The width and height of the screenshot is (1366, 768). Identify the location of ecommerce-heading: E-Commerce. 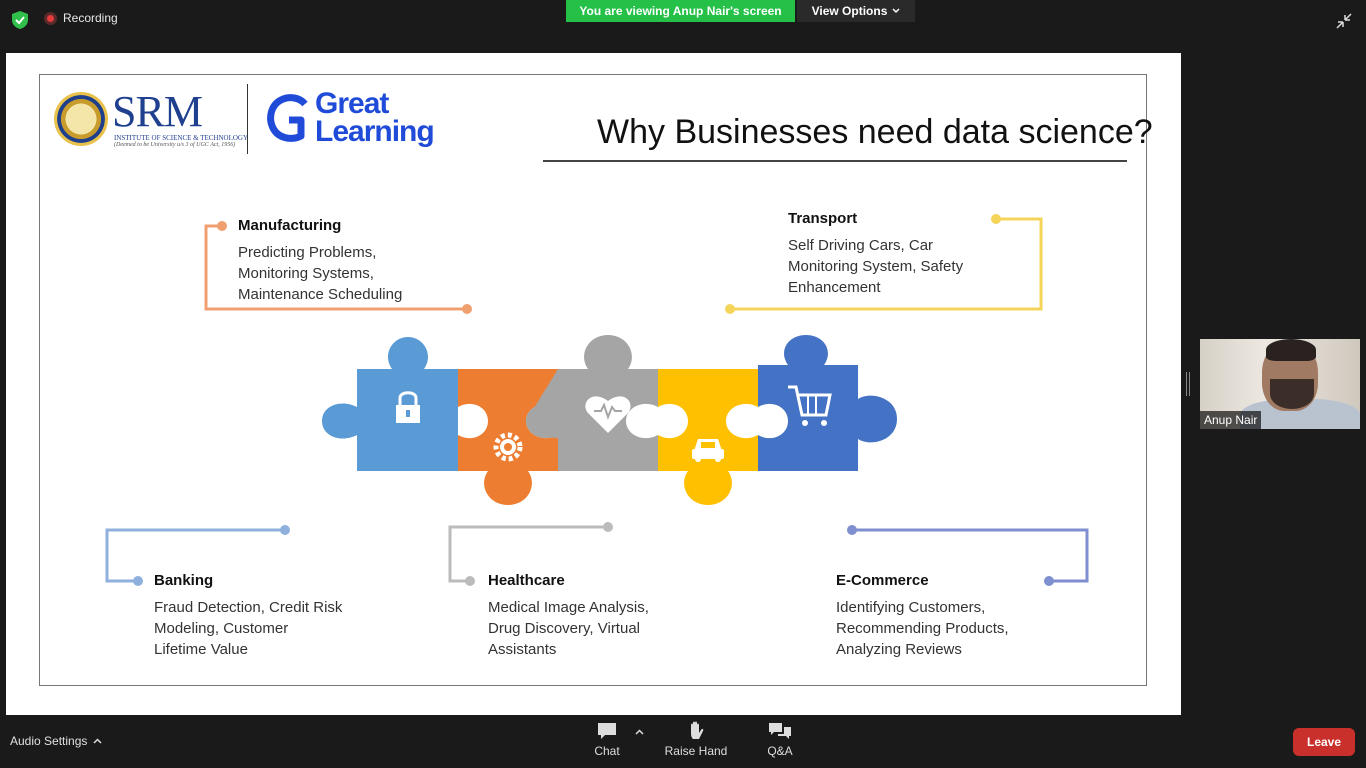
(882, 580).